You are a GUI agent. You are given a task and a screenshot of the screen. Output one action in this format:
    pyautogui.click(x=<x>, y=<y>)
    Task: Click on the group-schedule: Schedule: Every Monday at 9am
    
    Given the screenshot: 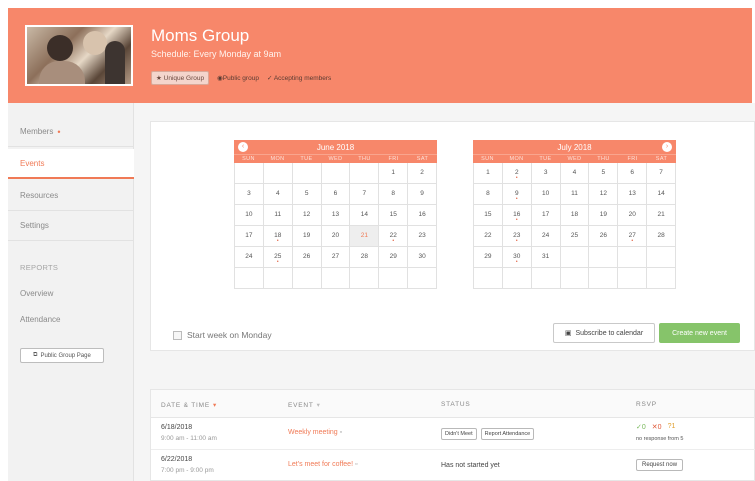 What is the action you would take?
    pyautogui.click(x=216, y=54)
    